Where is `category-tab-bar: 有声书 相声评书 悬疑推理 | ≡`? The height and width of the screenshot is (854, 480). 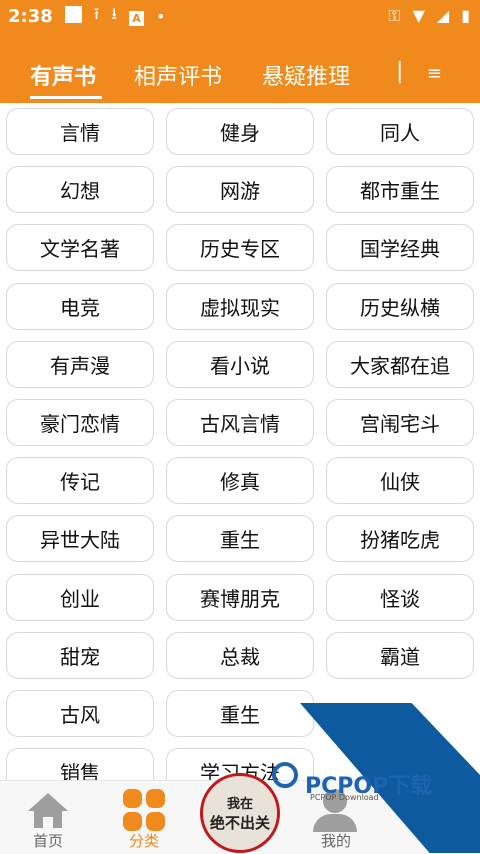 category-tab-bar: 有声书 相声评书 悬疑推理 | ≡ is located at coordinates (240, 68).